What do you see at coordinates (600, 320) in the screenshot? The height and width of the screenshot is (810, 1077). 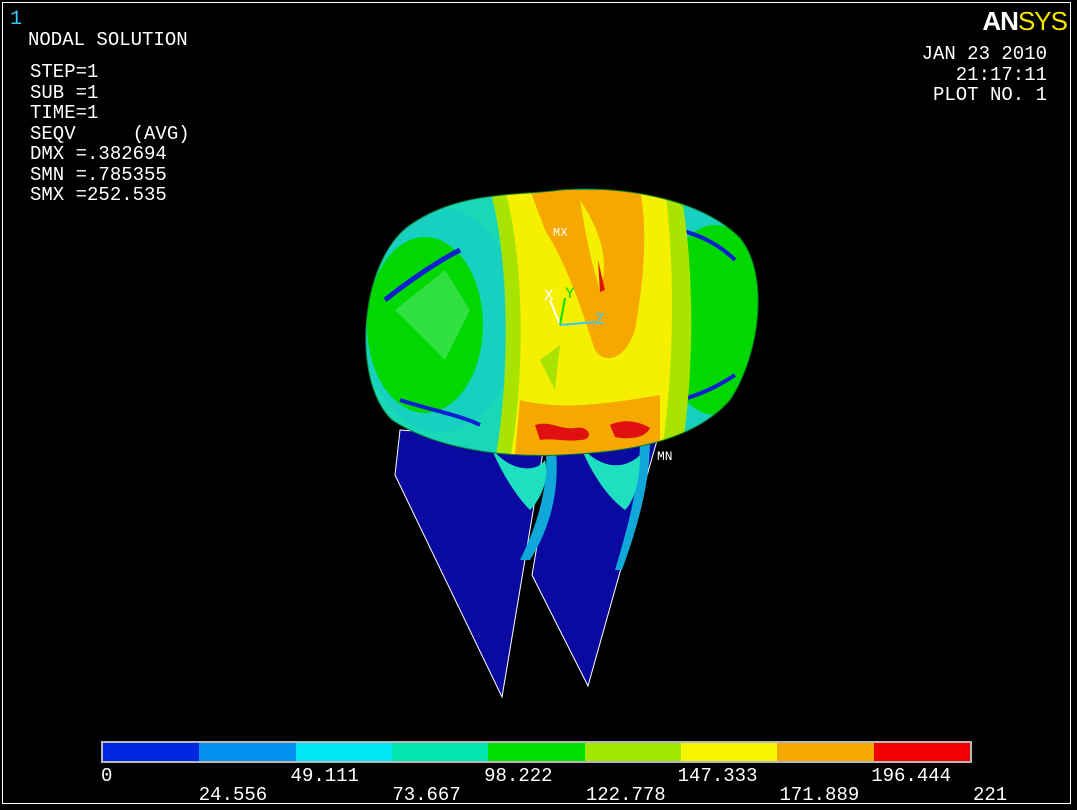 I see `triad-z-label: Z` at bounding box center [600, 320].